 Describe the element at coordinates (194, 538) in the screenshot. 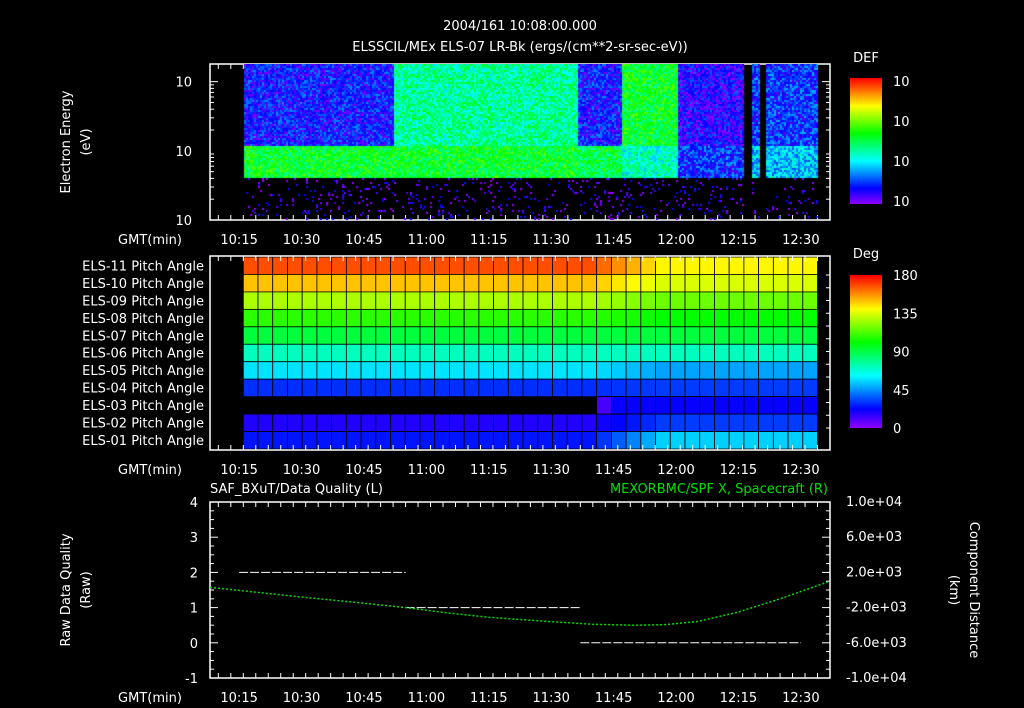

I see `quality-tick-label: 3` at that location.